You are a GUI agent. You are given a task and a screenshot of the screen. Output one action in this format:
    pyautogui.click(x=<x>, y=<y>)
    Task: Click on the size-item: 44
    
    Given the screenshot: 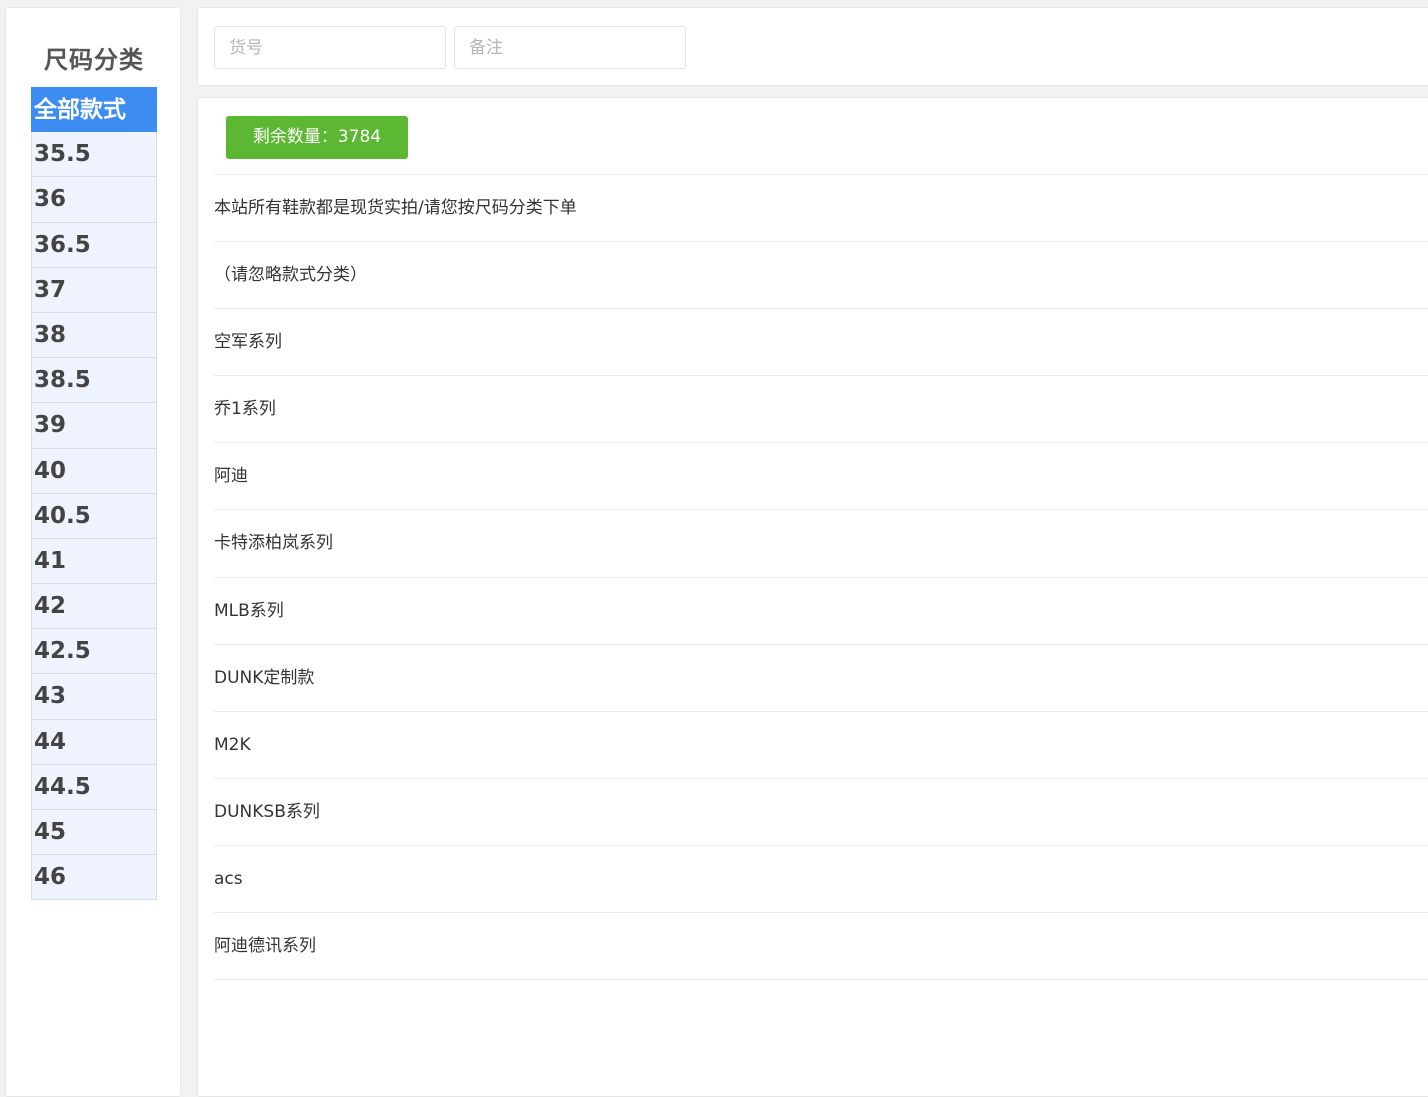 What is the action you would take?
    pyautogui.click(x=94, y=742)
    